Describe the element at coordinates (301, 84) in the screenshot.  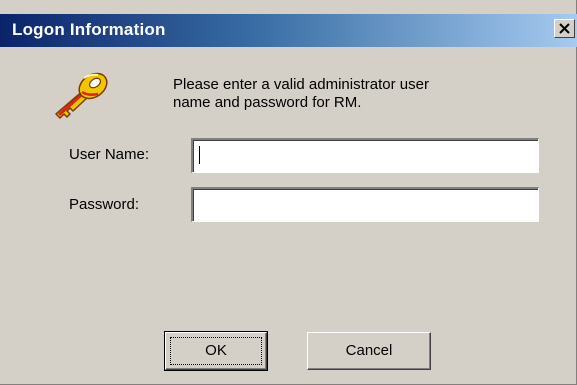
I see `instruction-line-1: Please enter a valid administrator user` at that location.